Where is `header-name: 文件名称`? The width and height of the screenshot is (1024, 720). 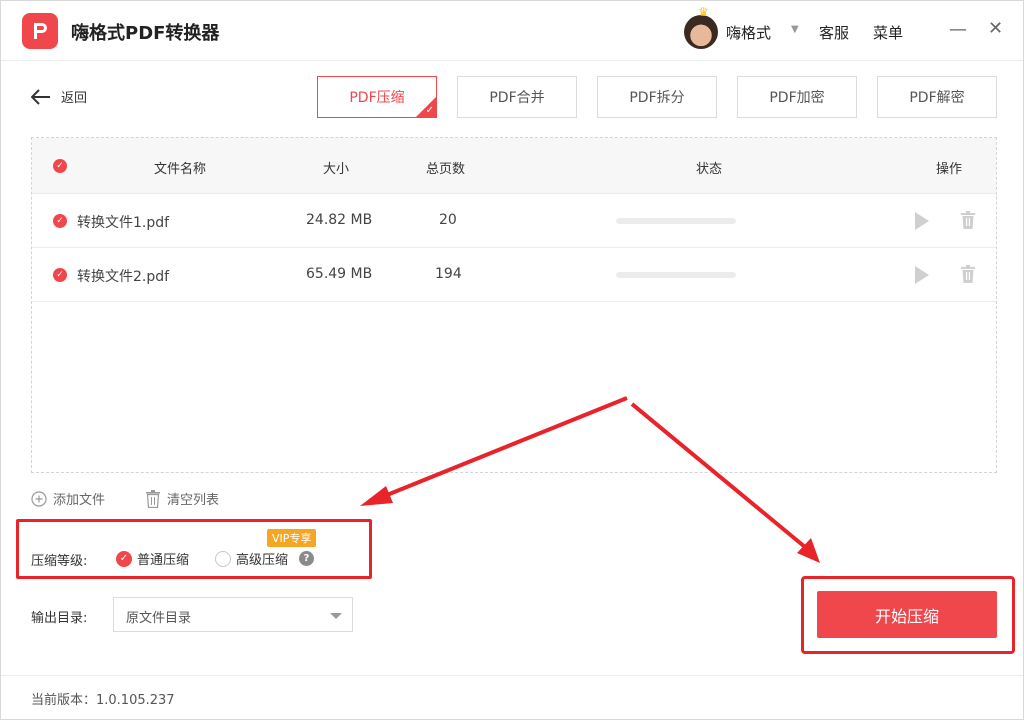
header-name: 文件名称 is located at coordinates (180, 169).